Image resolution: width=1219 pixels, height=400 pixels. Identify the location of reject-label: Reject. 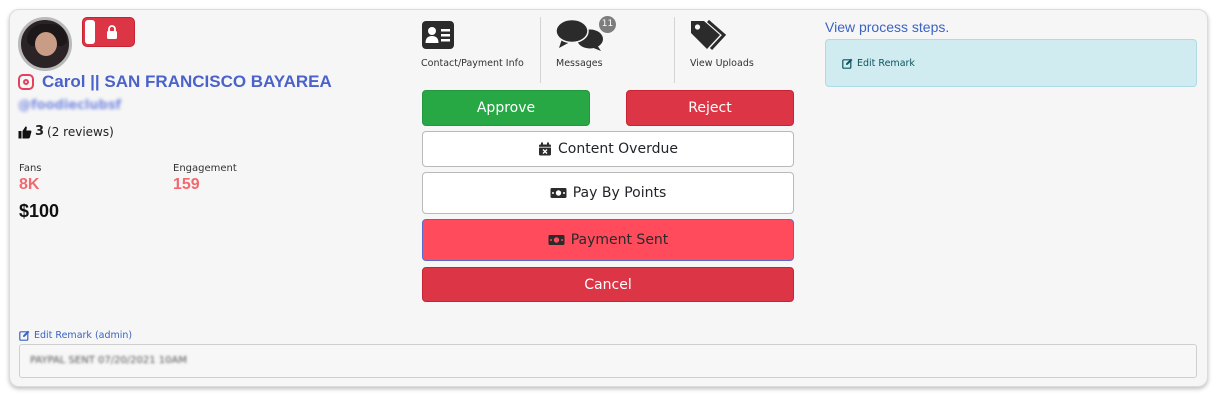
(710, 108).